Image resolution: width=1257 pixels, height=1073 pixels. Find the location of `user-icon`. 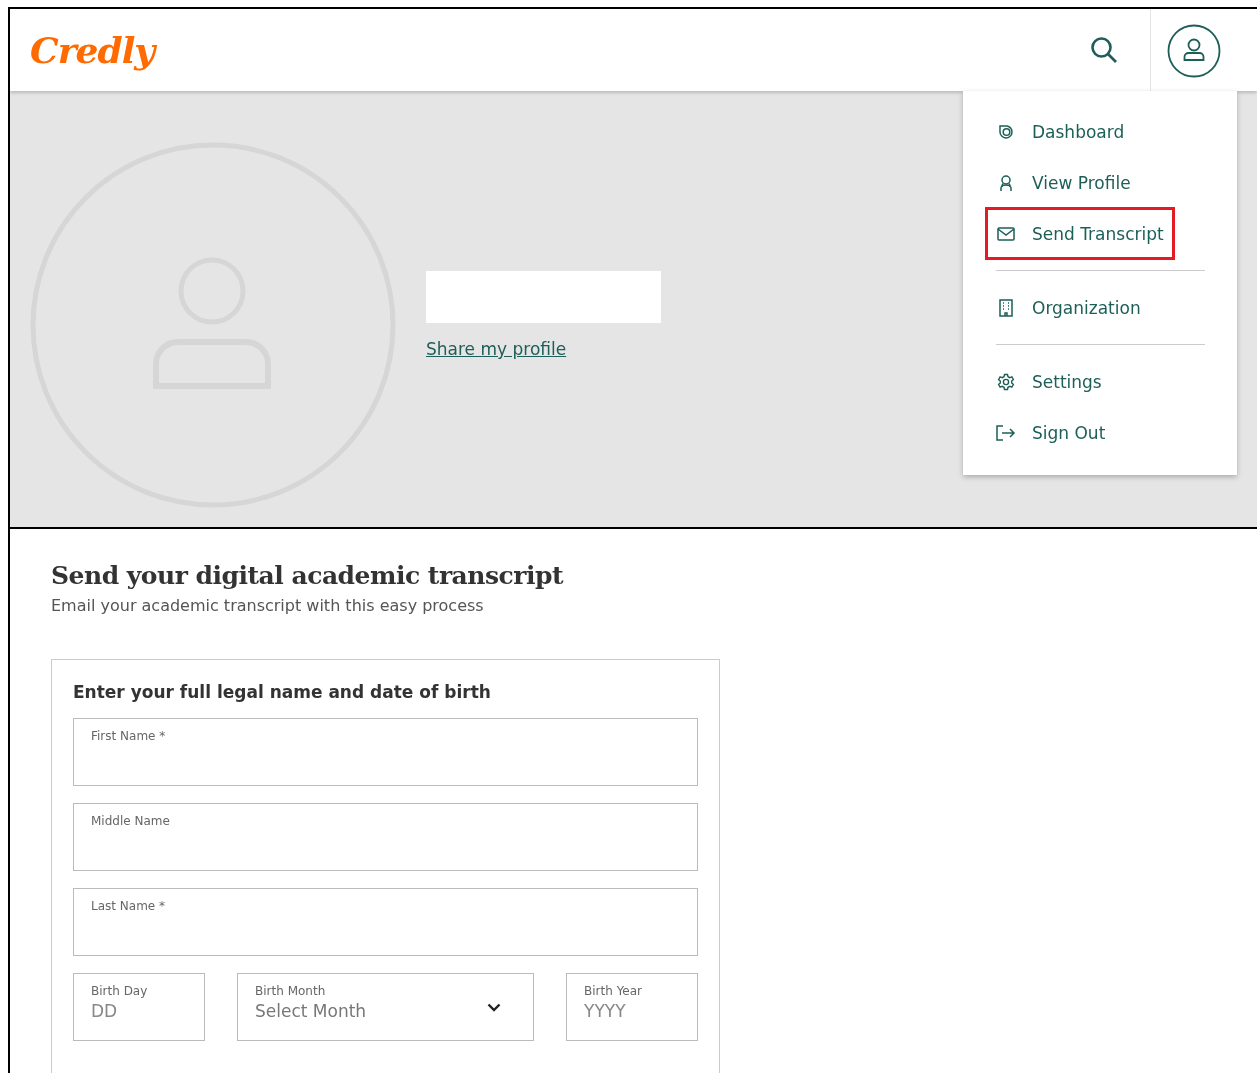

user-icon is located at coordinates (1194, 50).